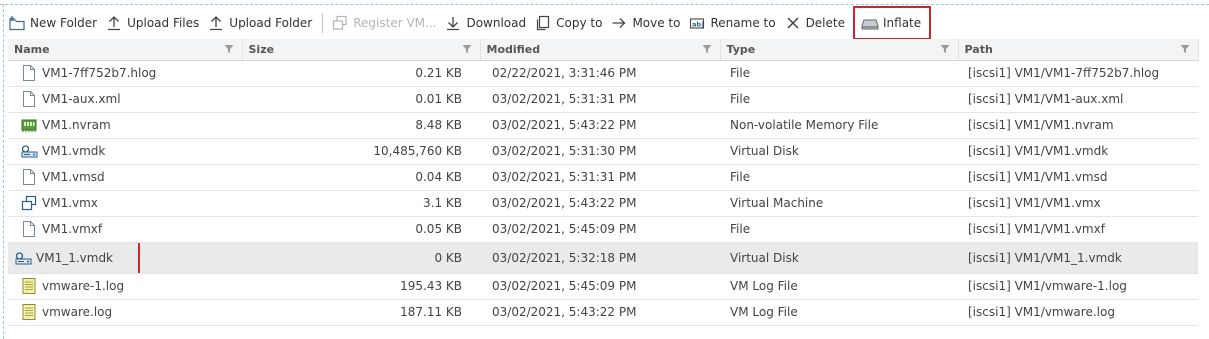 This screenshot has height=339, width=1209. I want to click on cell-name: VM1.vmx, so click(125, 203).